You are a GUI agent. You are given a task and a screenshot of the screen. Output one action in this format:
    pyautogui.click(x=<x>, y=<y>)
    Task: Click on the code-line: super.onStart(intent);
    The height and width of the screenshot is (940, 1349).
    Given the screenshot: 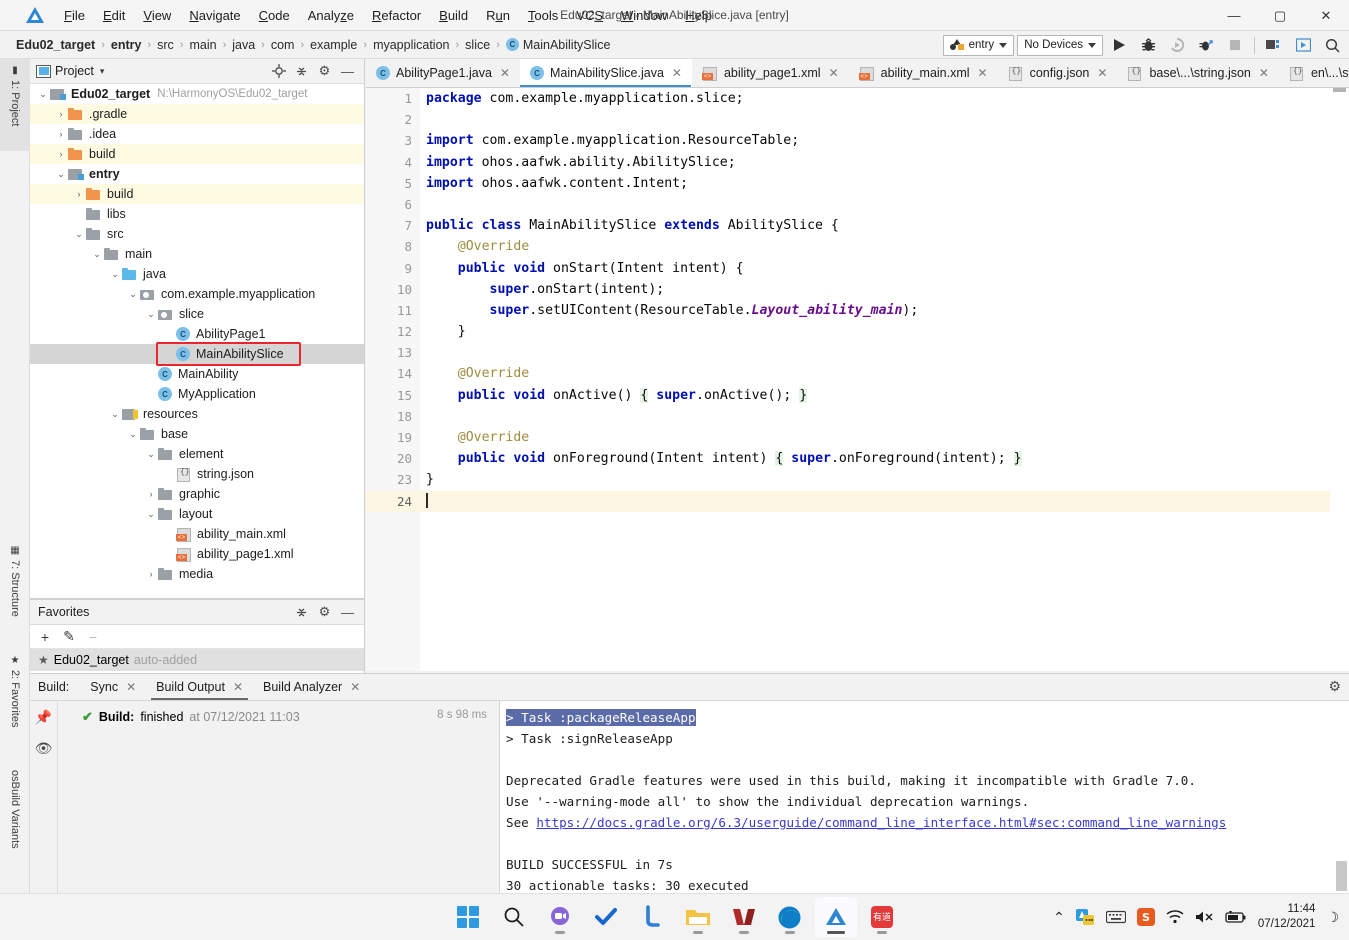 What is the action you would take?
    pyautogui.click(x=875, y=289)
    